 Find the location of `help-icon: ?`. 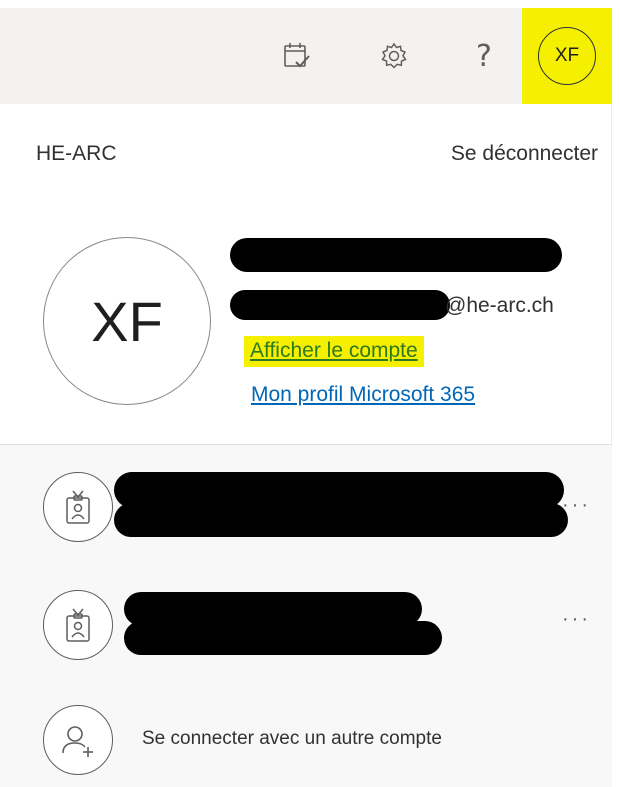

help-icon: ? is located at coordinates (484, 56).